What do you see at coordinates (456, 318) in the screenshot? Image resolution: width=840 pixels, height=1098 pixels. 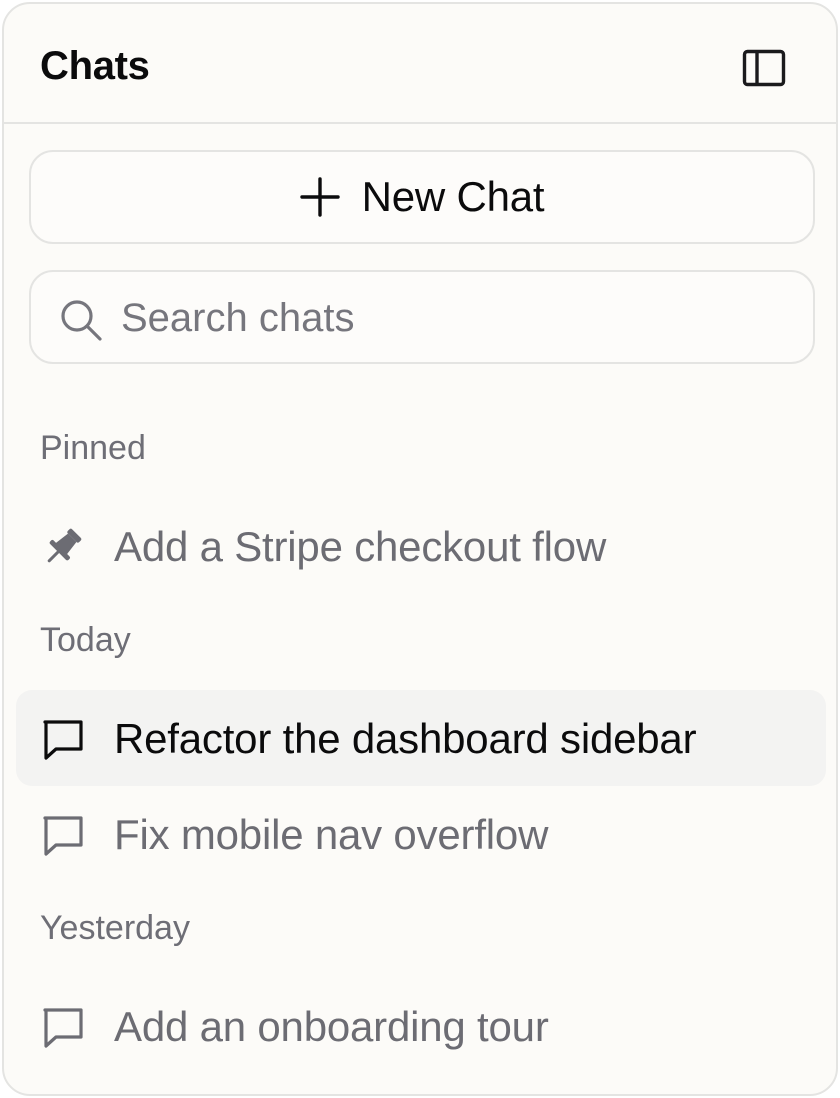 I see `search-input` at bounding box center [456, 318].